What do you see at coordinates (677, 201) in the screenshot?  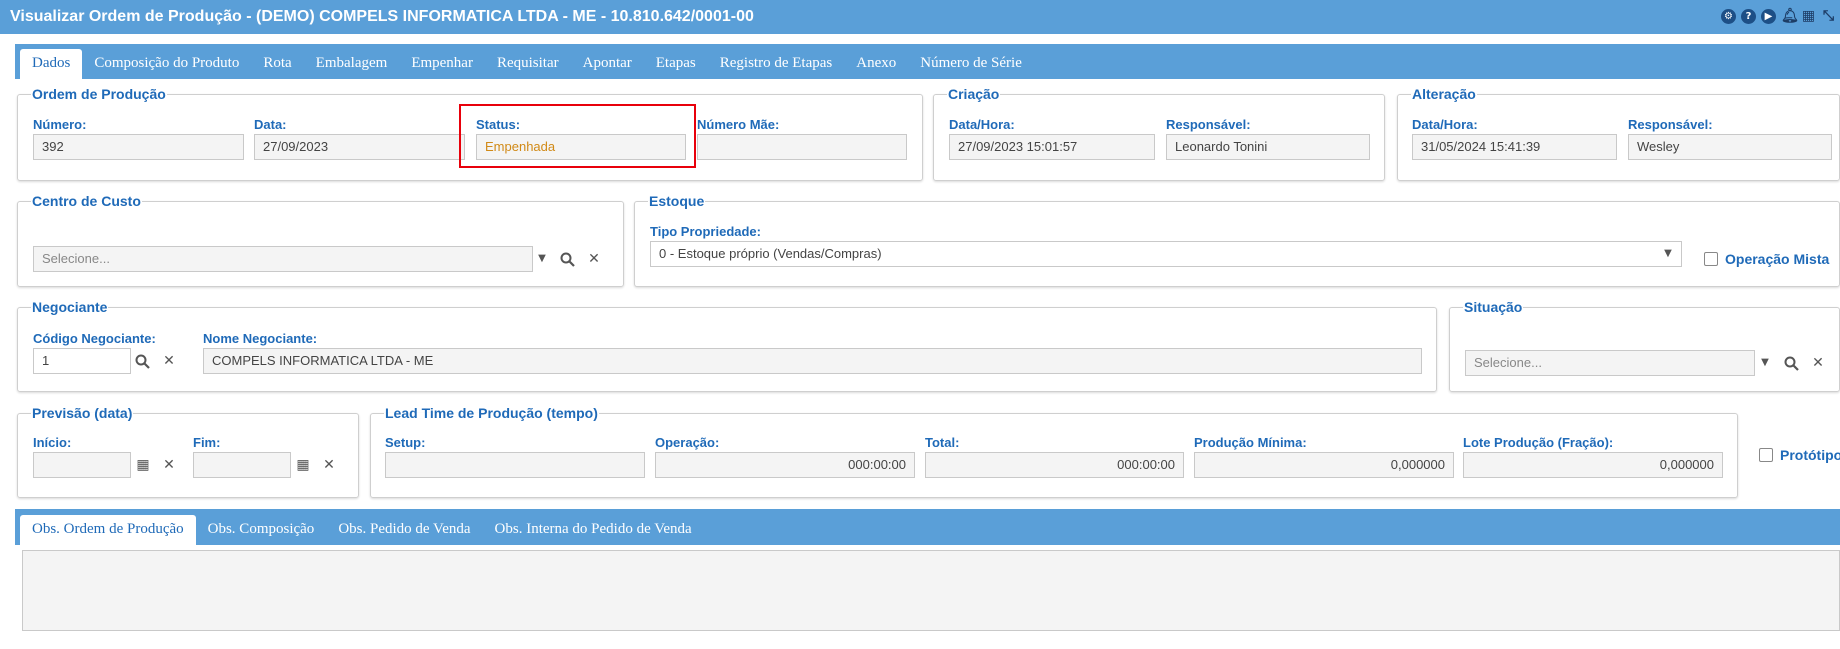 I see `estoque-legend: Estoque` at bounding box center [677, 201].